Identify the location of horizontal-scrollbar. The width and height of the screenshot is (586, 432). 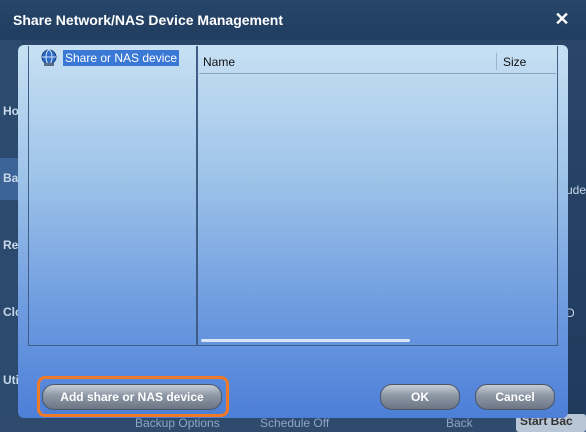
(305, 340).